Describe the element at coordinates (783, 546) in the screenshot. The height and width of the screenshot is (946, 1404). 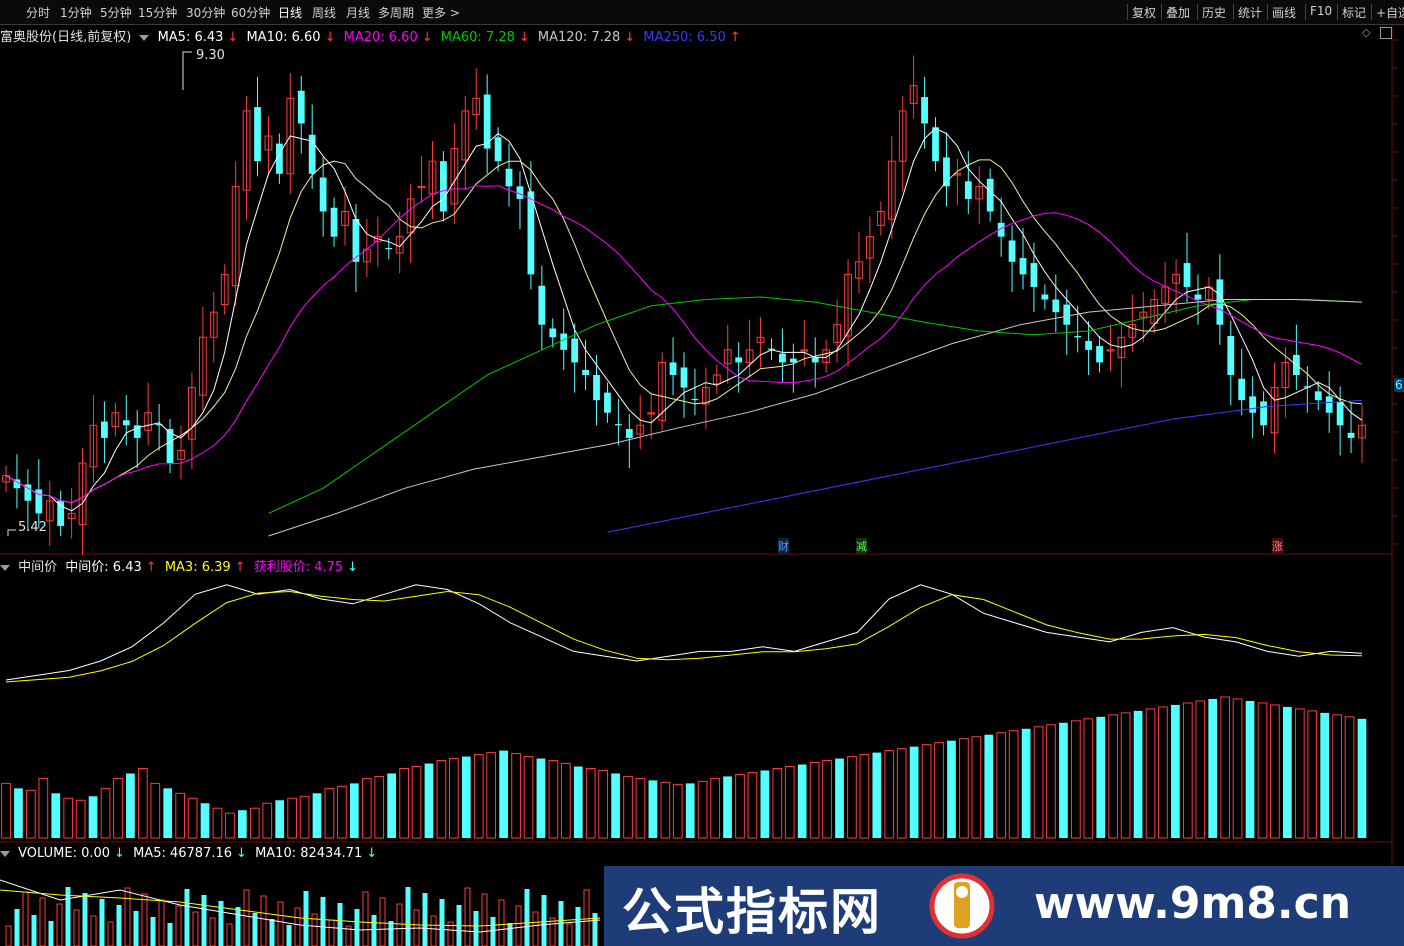
I see `marker-finance: 财` at that location.